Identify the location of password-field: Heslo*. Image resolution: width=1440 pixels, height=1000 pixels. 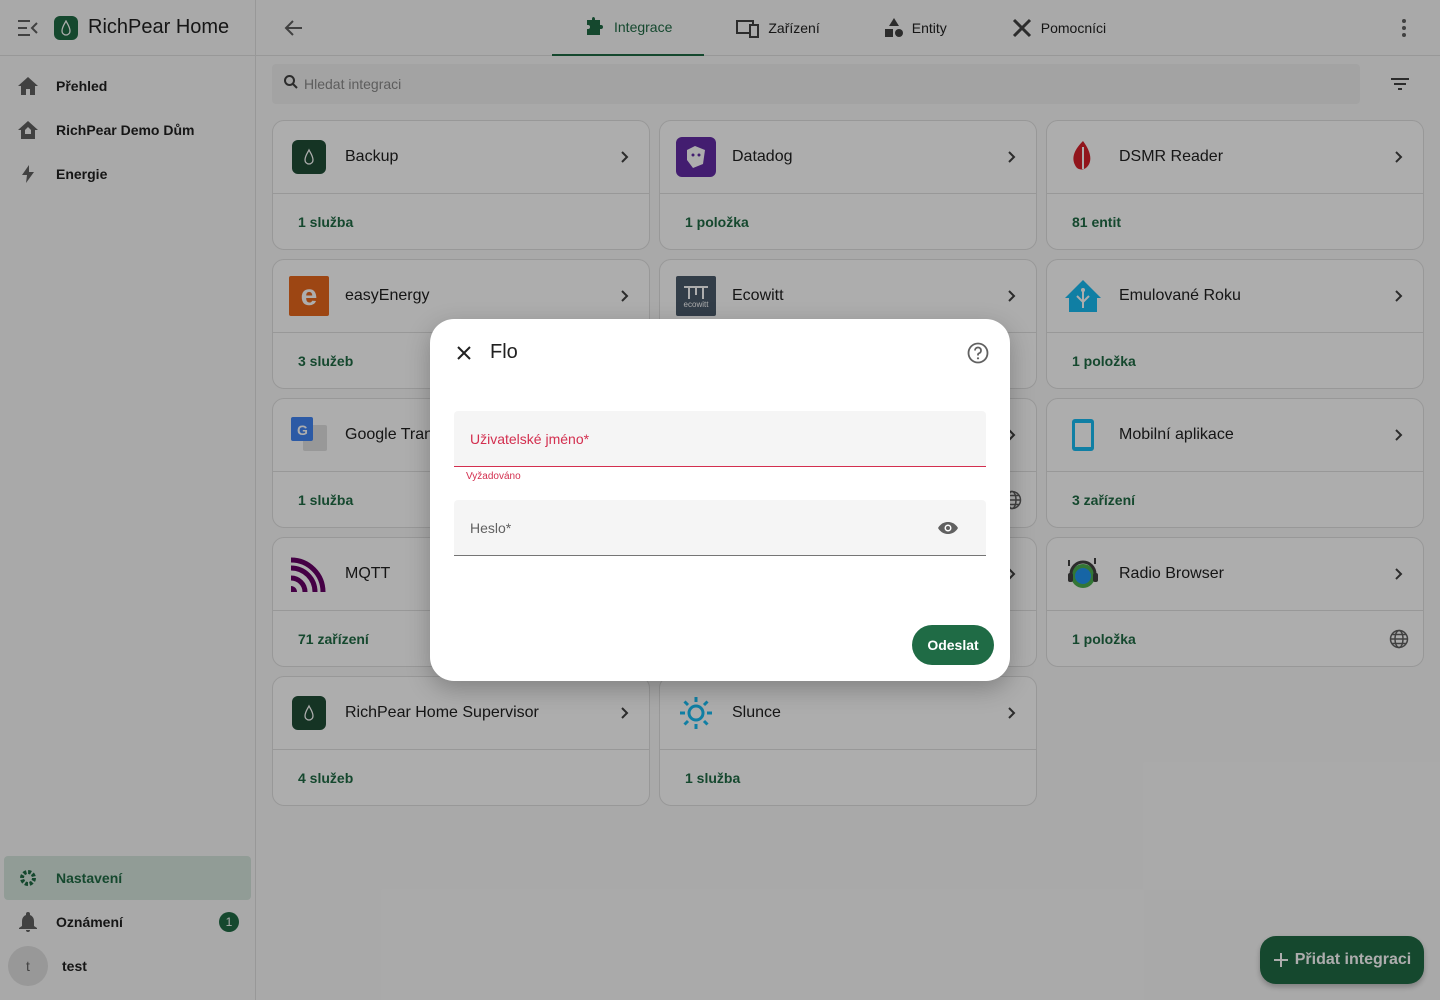
(720, 528).